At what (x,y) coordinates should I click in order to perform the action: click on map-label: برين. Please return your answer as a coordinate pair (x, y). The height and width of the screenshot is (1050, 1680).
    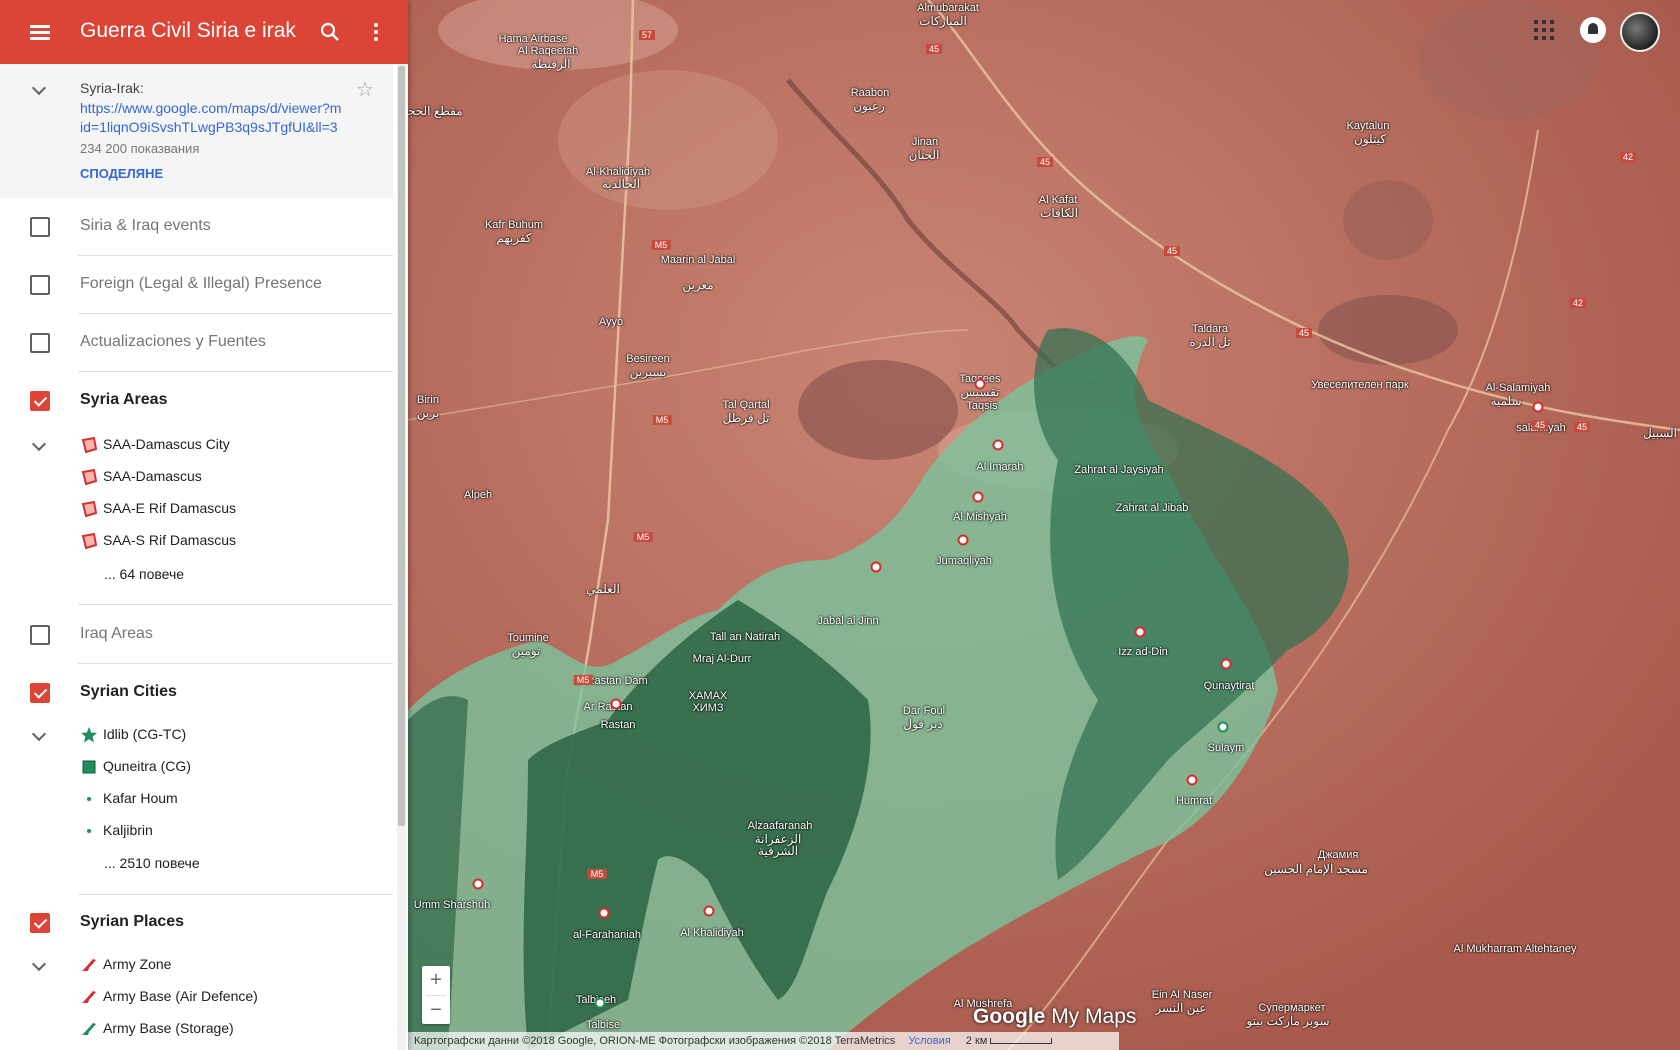
    Looking at the image, I should click on (428, 413).